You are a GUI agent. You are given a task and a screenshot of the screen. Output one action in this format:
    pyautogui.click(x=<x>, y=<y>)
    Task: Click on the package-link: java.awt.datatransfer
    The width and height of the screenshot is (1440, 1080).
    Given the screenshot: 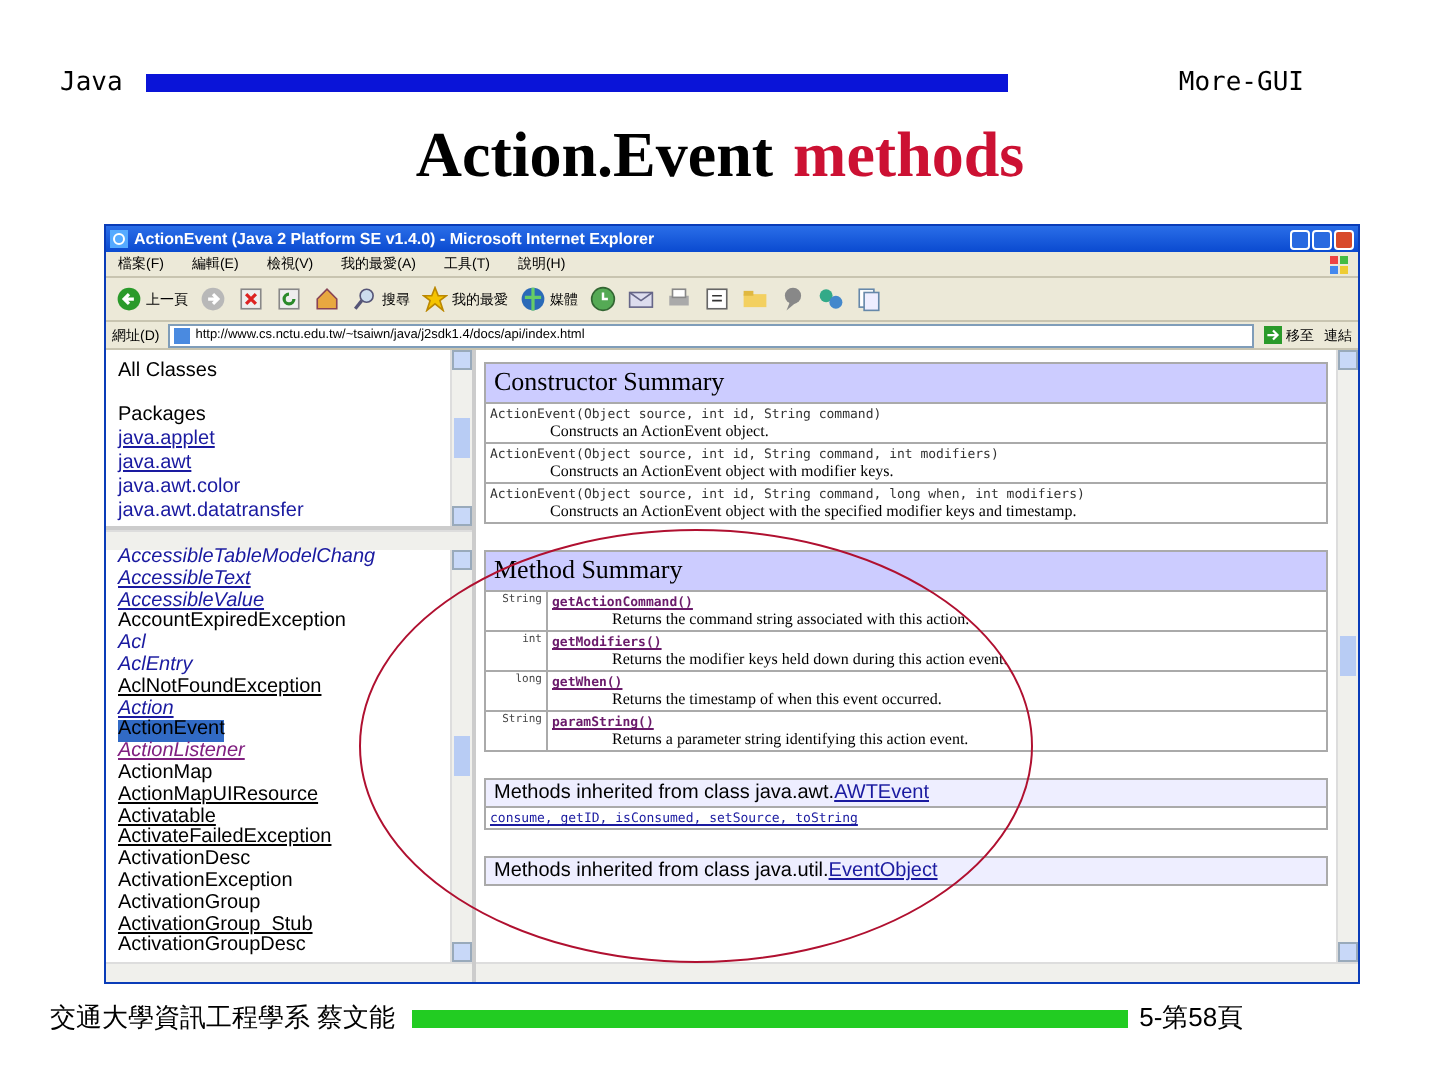 What is the action you would take?
    pyautogui.click(x=211, y=512)
    